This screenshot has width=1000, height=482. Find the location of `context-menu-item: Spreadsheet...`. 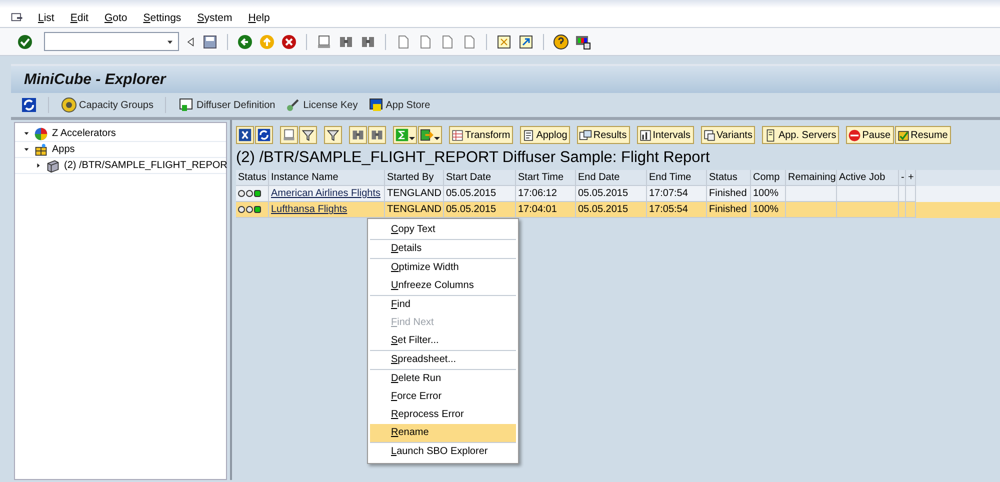

context-menu-item: Spreadsheet... is located at coordinates (443, 360).